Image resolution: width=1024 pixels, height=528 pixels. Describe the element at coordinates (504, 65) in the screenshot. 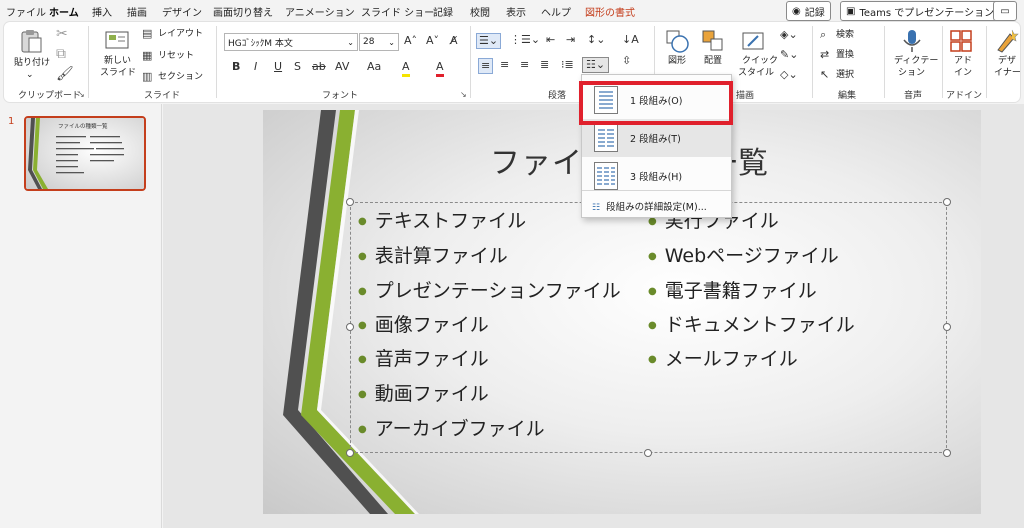

I see `align-center-button: ≡` at that location.